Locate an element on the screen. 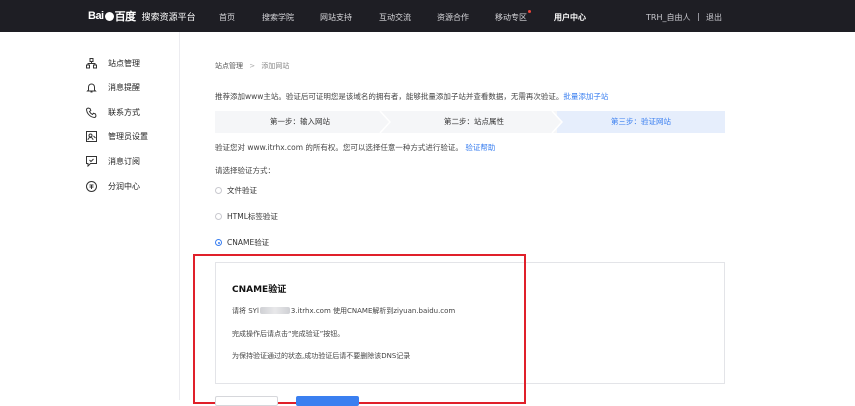 This screenshot has width=855, height=406. phone-icon is located at coordinates (91, 112).